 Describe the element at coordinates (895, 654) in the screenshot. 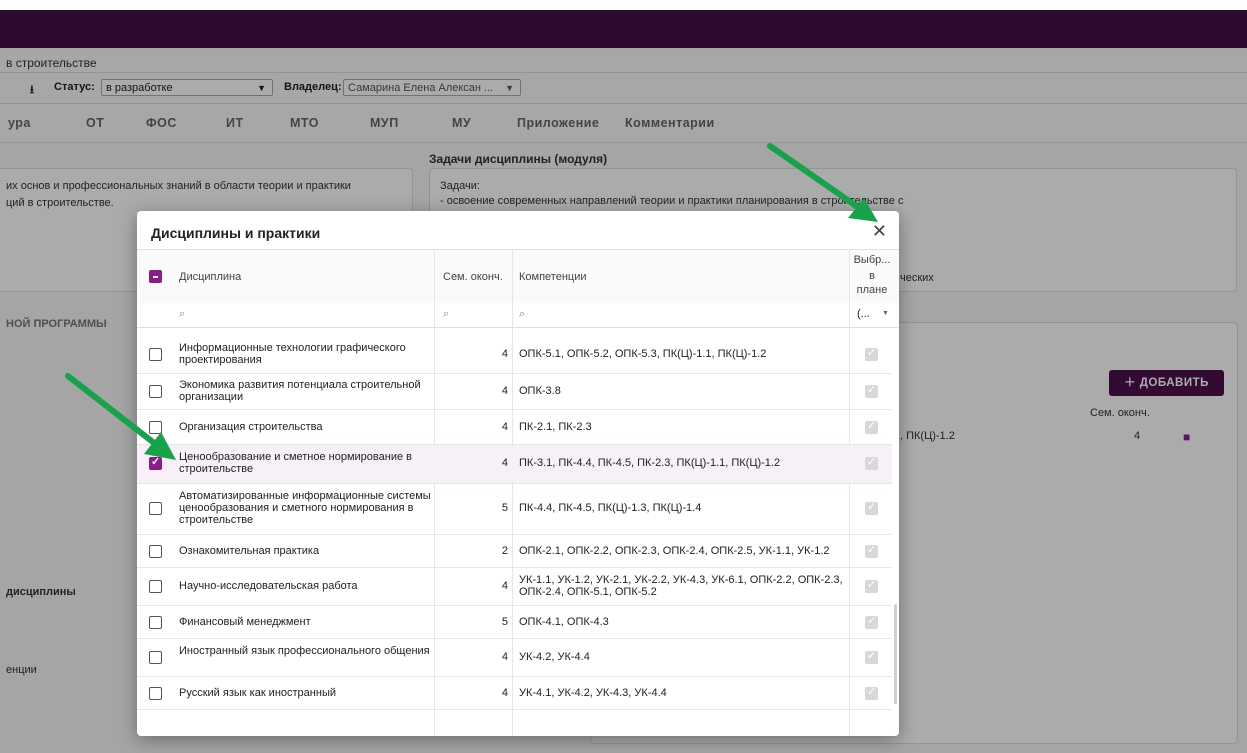

I see `grid-scrollbar` at that location.